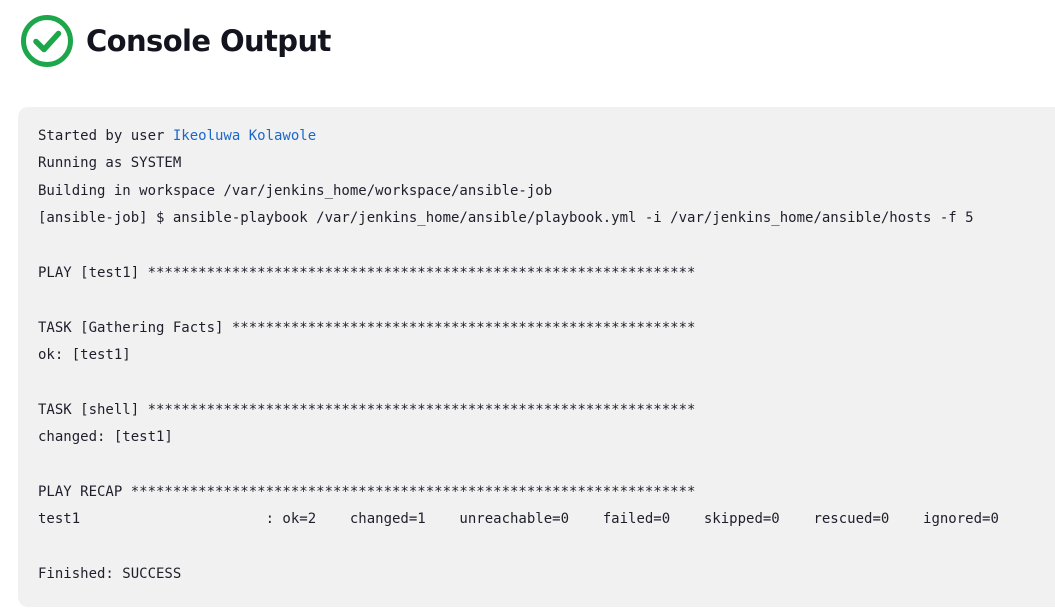  What do you see at coordinates (110, 574) in the screenshot?
I see `console-line: Finished: SUCCESS` at bounding box center [110, 574].